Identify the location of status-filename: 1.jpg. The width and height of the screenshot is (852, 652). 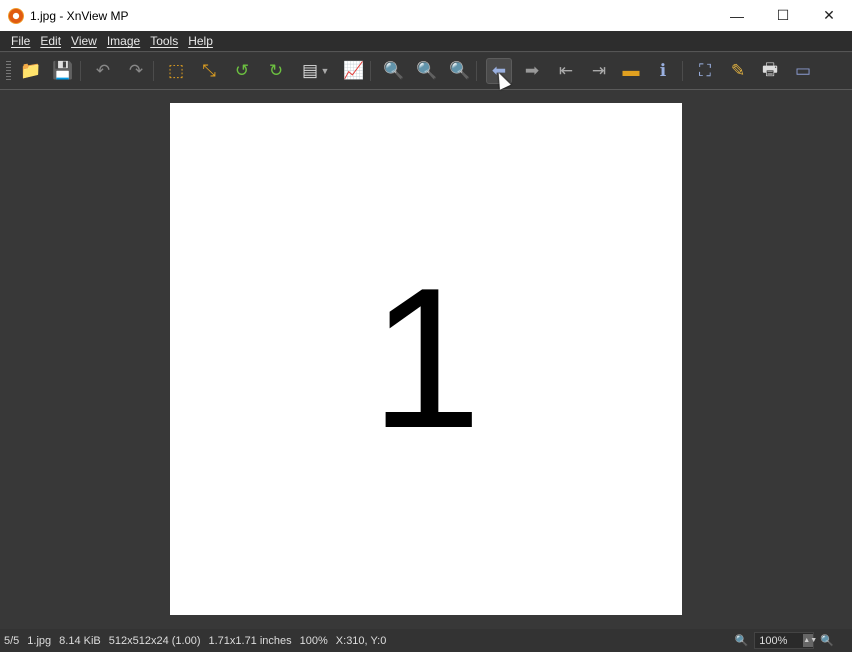
(39, 640).